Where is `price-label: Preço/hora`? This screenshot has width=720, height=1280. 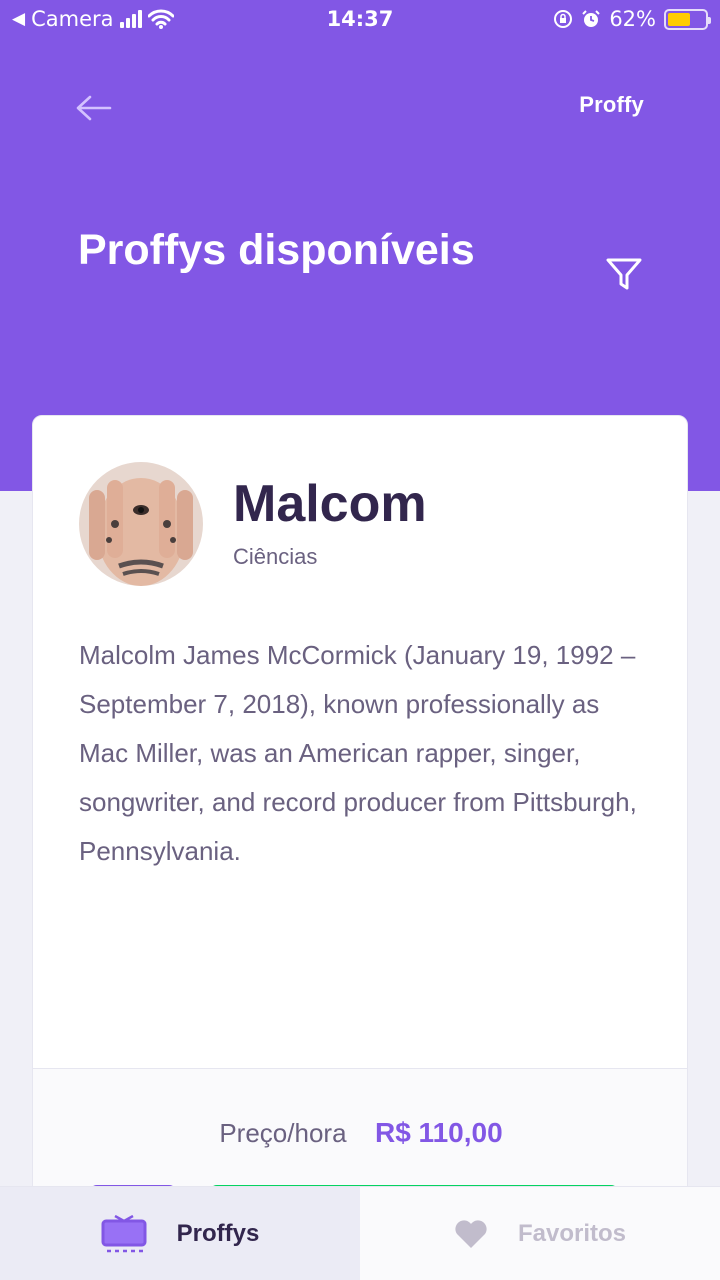 price-label: Preço/hora is located at coordinates (283, 1133).